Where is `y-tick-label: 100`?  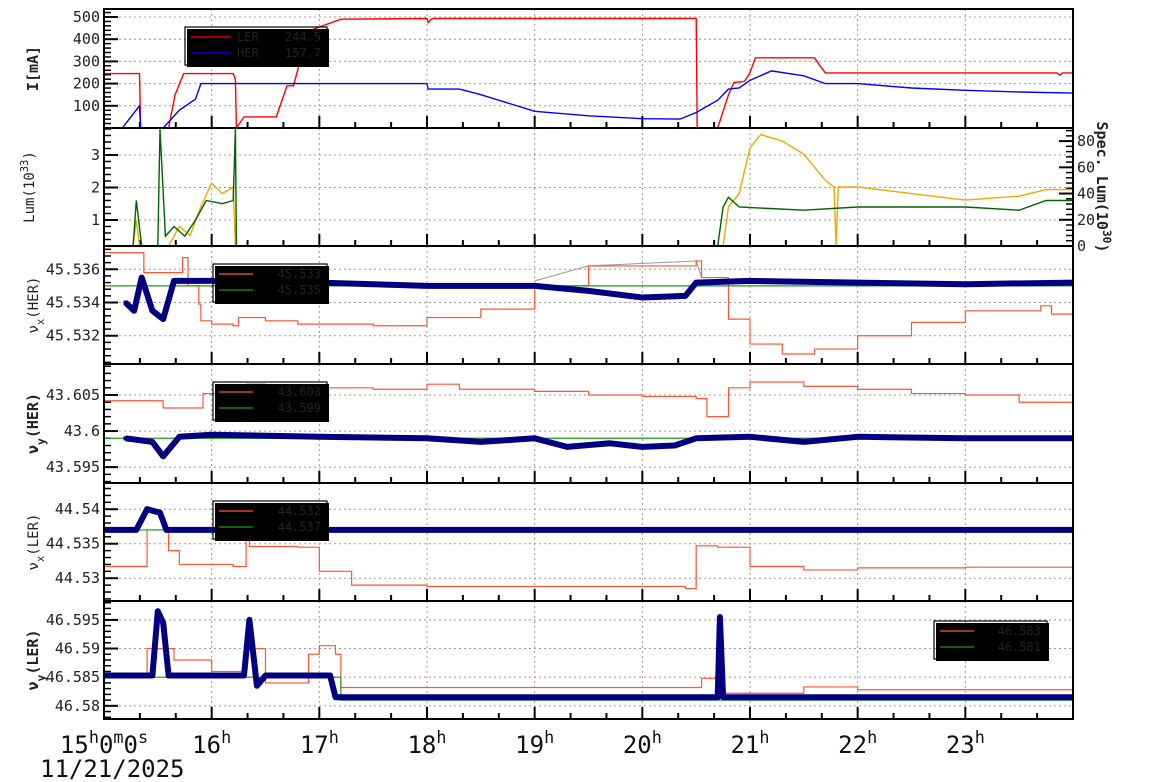 y-tick-label: 100 is located at coordinates (86, 106).